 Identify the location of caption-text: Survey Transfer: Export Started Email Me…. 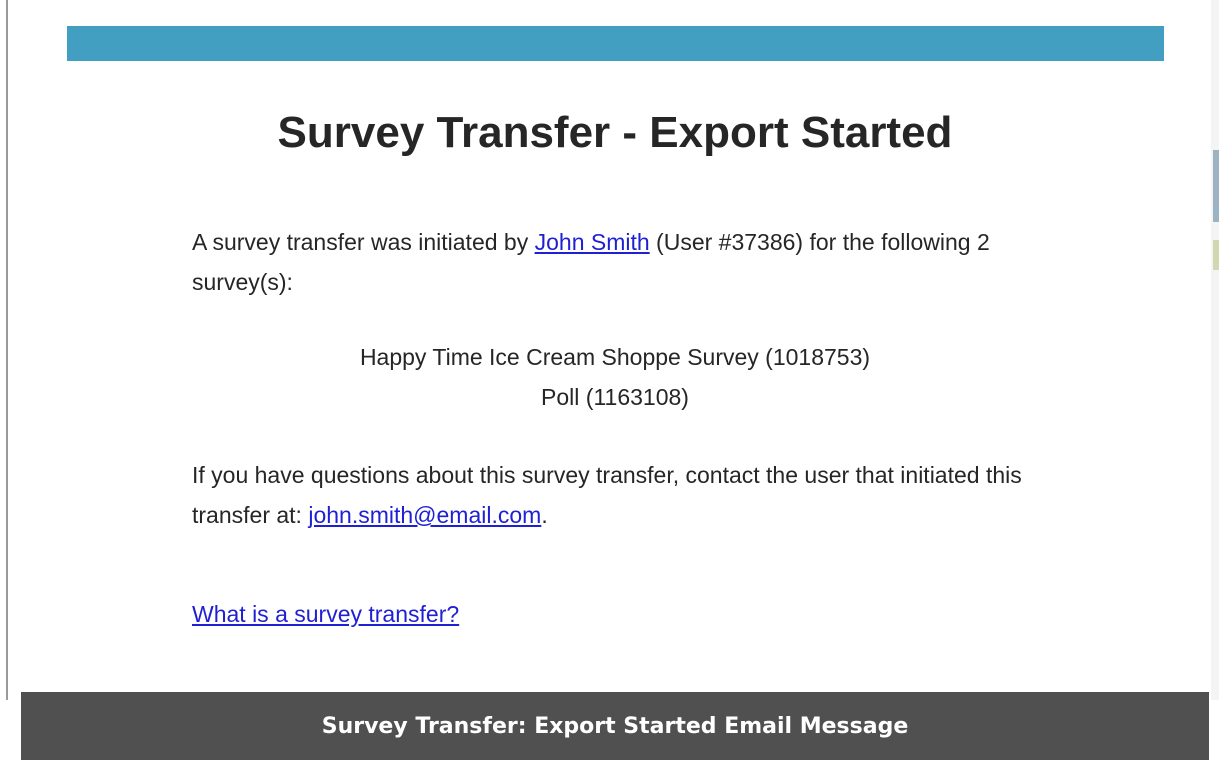
(615, 726).